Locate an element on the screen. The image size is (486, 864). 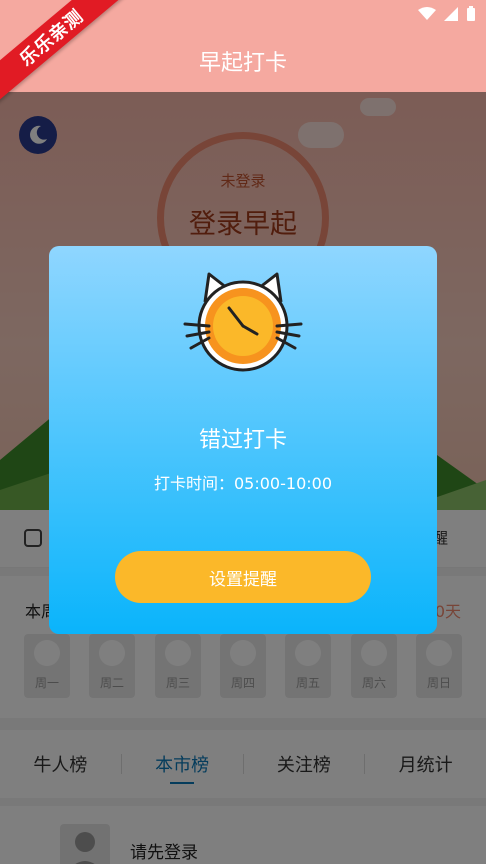
checkin-time-text: 打卡时间：05:00-10:00 is located at coordinates (243, 483).